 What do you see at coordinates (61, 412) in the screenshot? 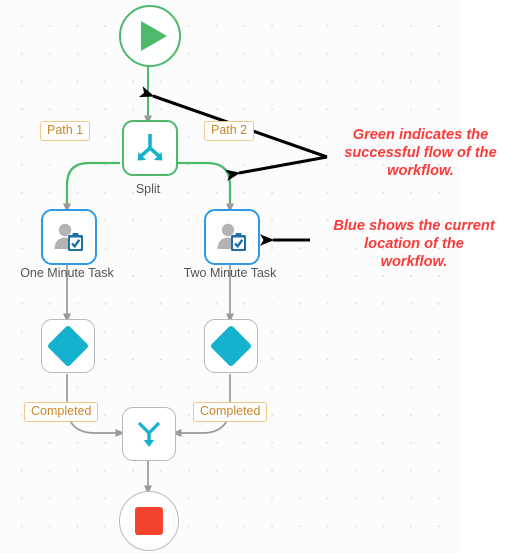
I see `edge-label-completed-left: Completed` at bounding box center [61, 412].